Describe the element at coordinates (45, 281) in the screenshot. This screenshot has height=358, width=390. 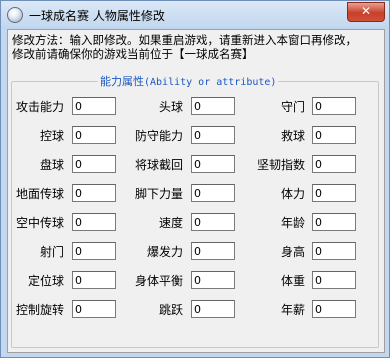
I see `attr-label: 定位球` at that location.